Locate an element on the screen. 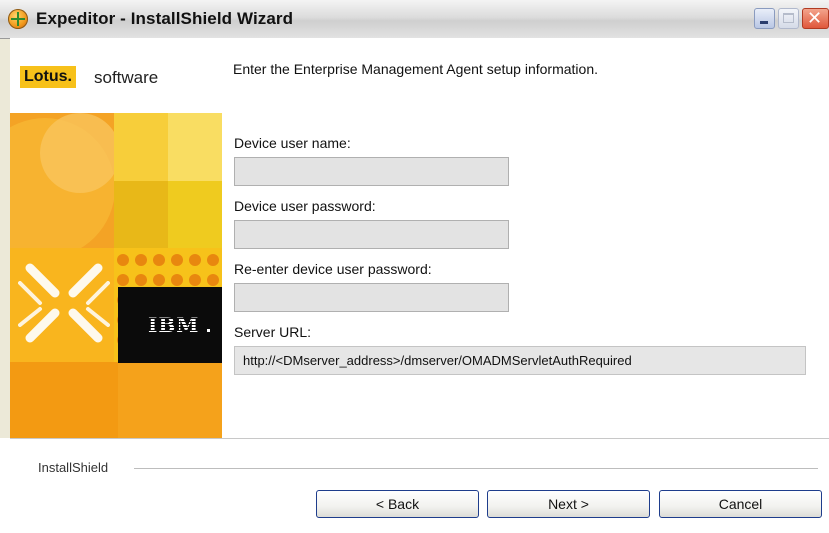 The width and height of the screenshot is (829, 533). installshield-divider is located at coordinates (476, 468).